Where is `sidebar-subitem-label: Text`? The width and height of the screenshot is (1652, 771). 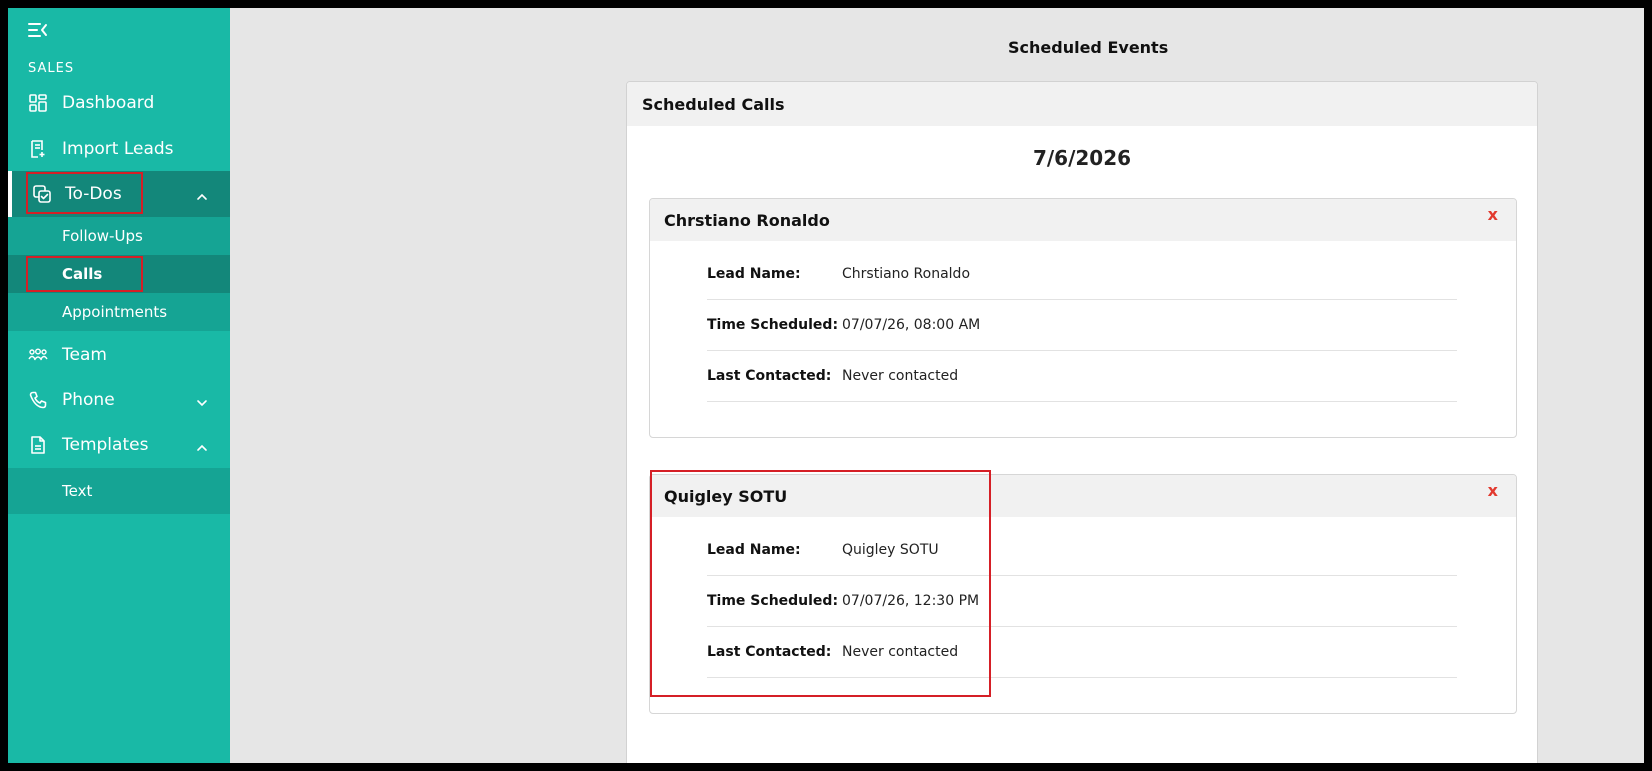
sidebar-subitem-label: Text is located at coordinates (77, 491).